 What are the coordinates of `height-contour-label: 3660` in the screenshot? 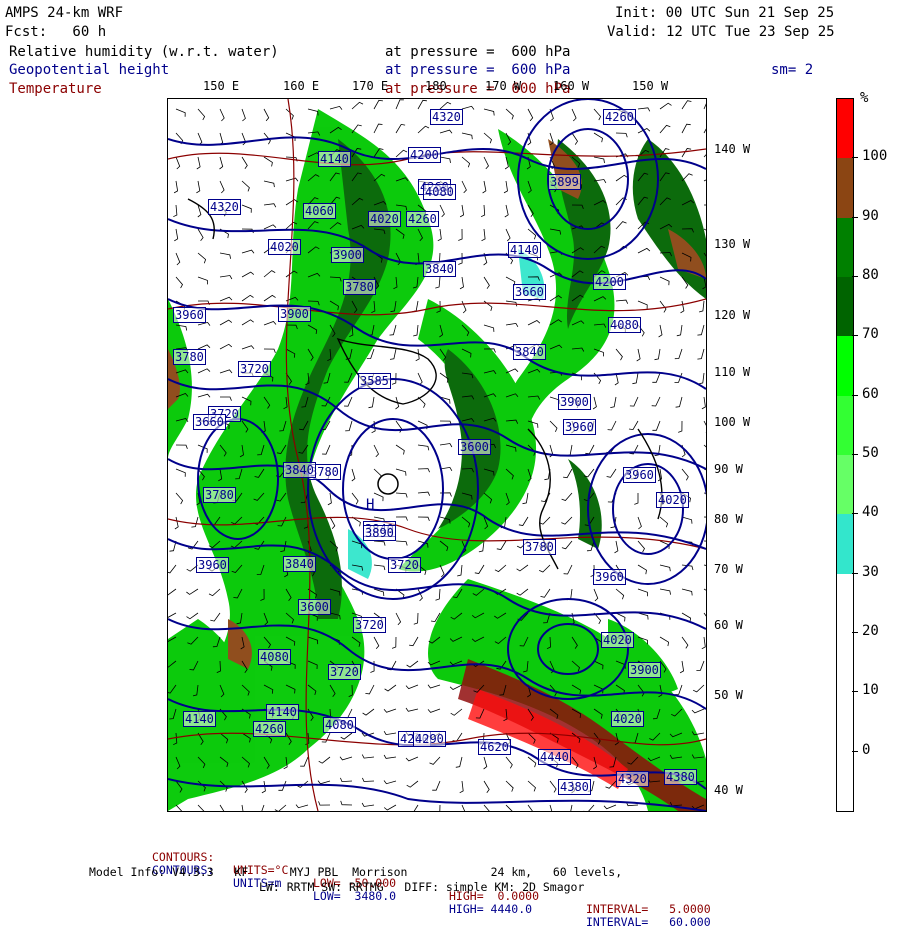 It's located at (529, 292).